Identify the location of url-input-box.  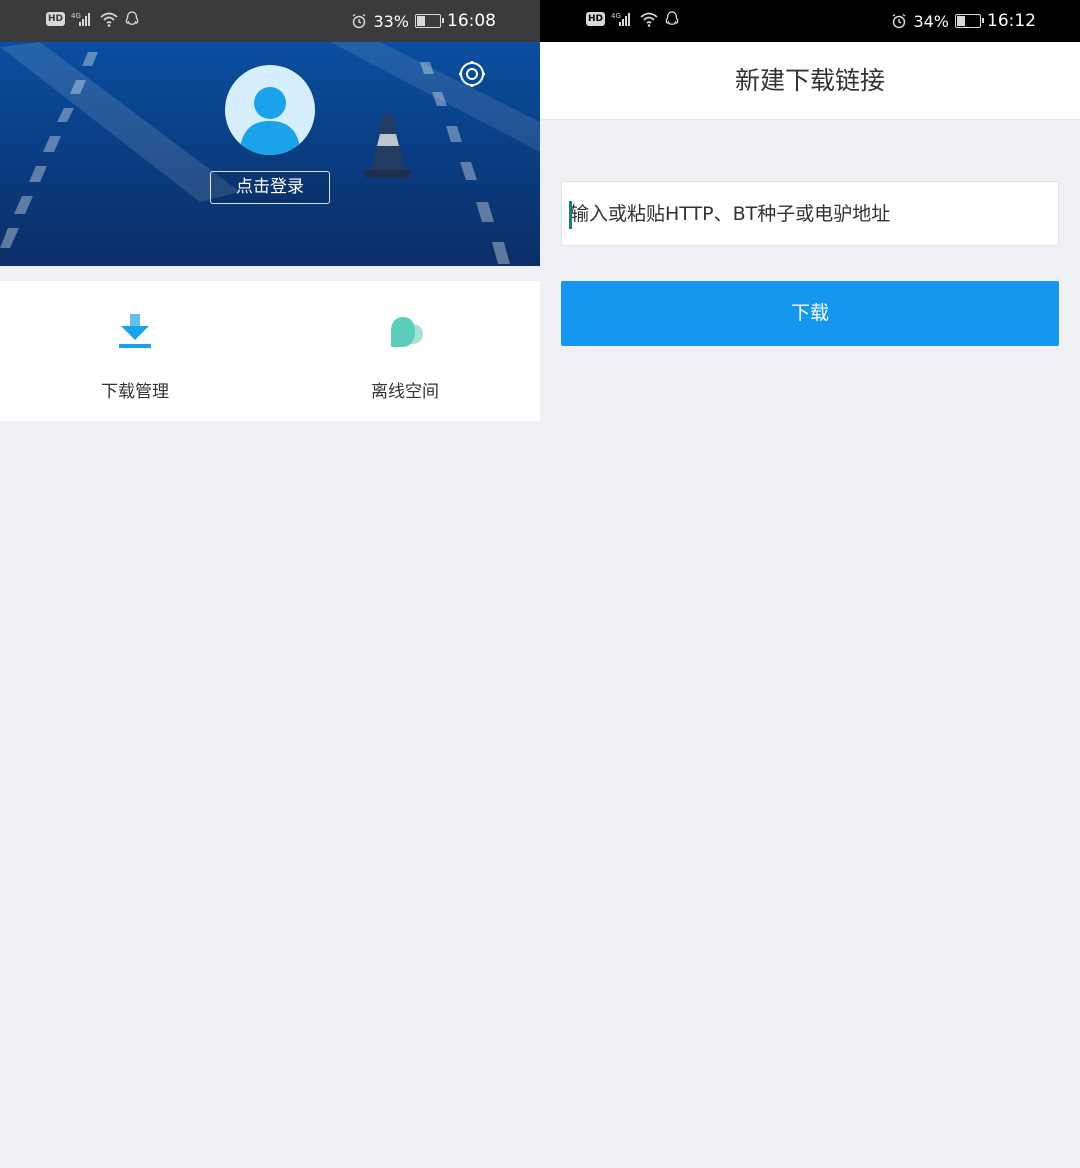
(810, 213).